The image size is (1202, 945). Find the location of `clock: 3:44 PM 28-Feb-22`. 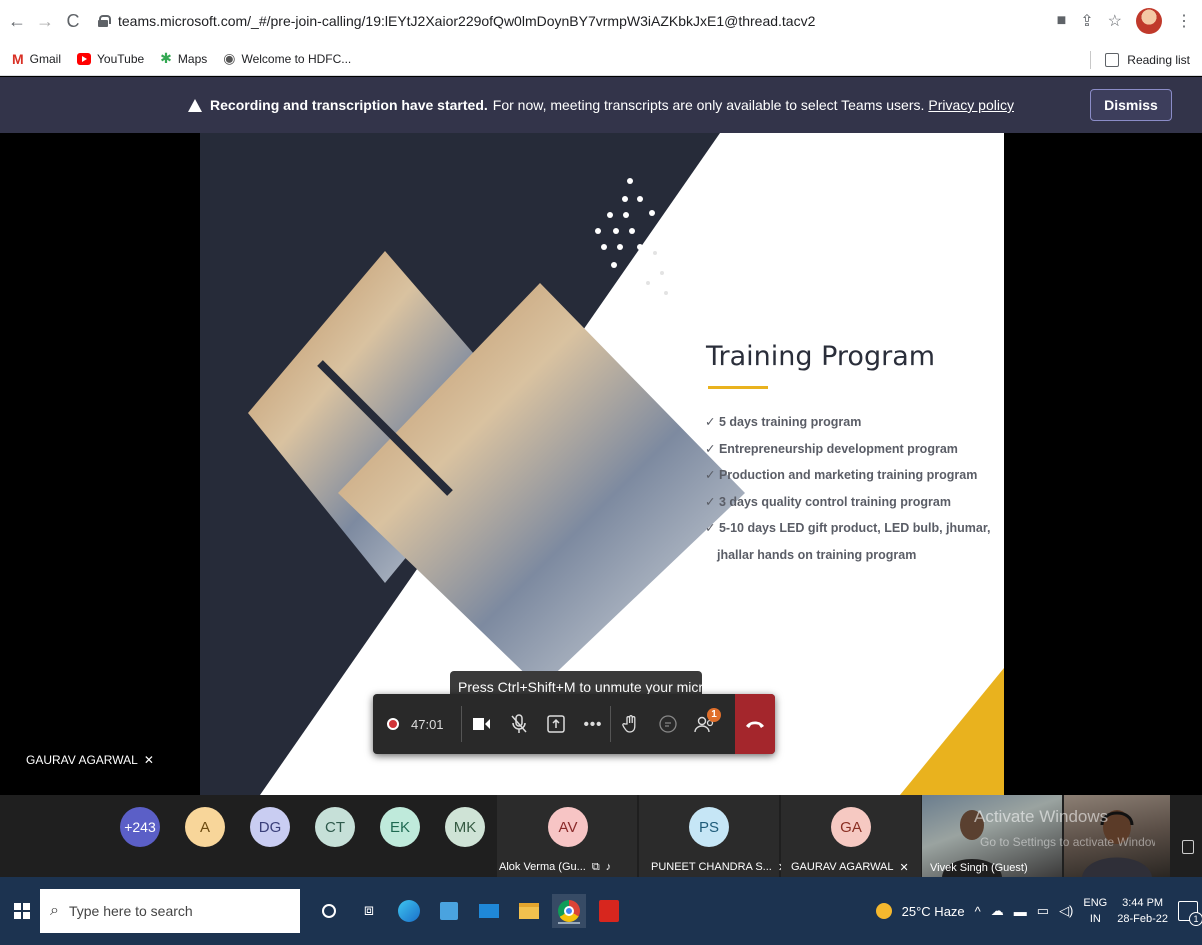

clock: 3:44 PM 28-Feb-22 is located at coordinates (1142, 911).